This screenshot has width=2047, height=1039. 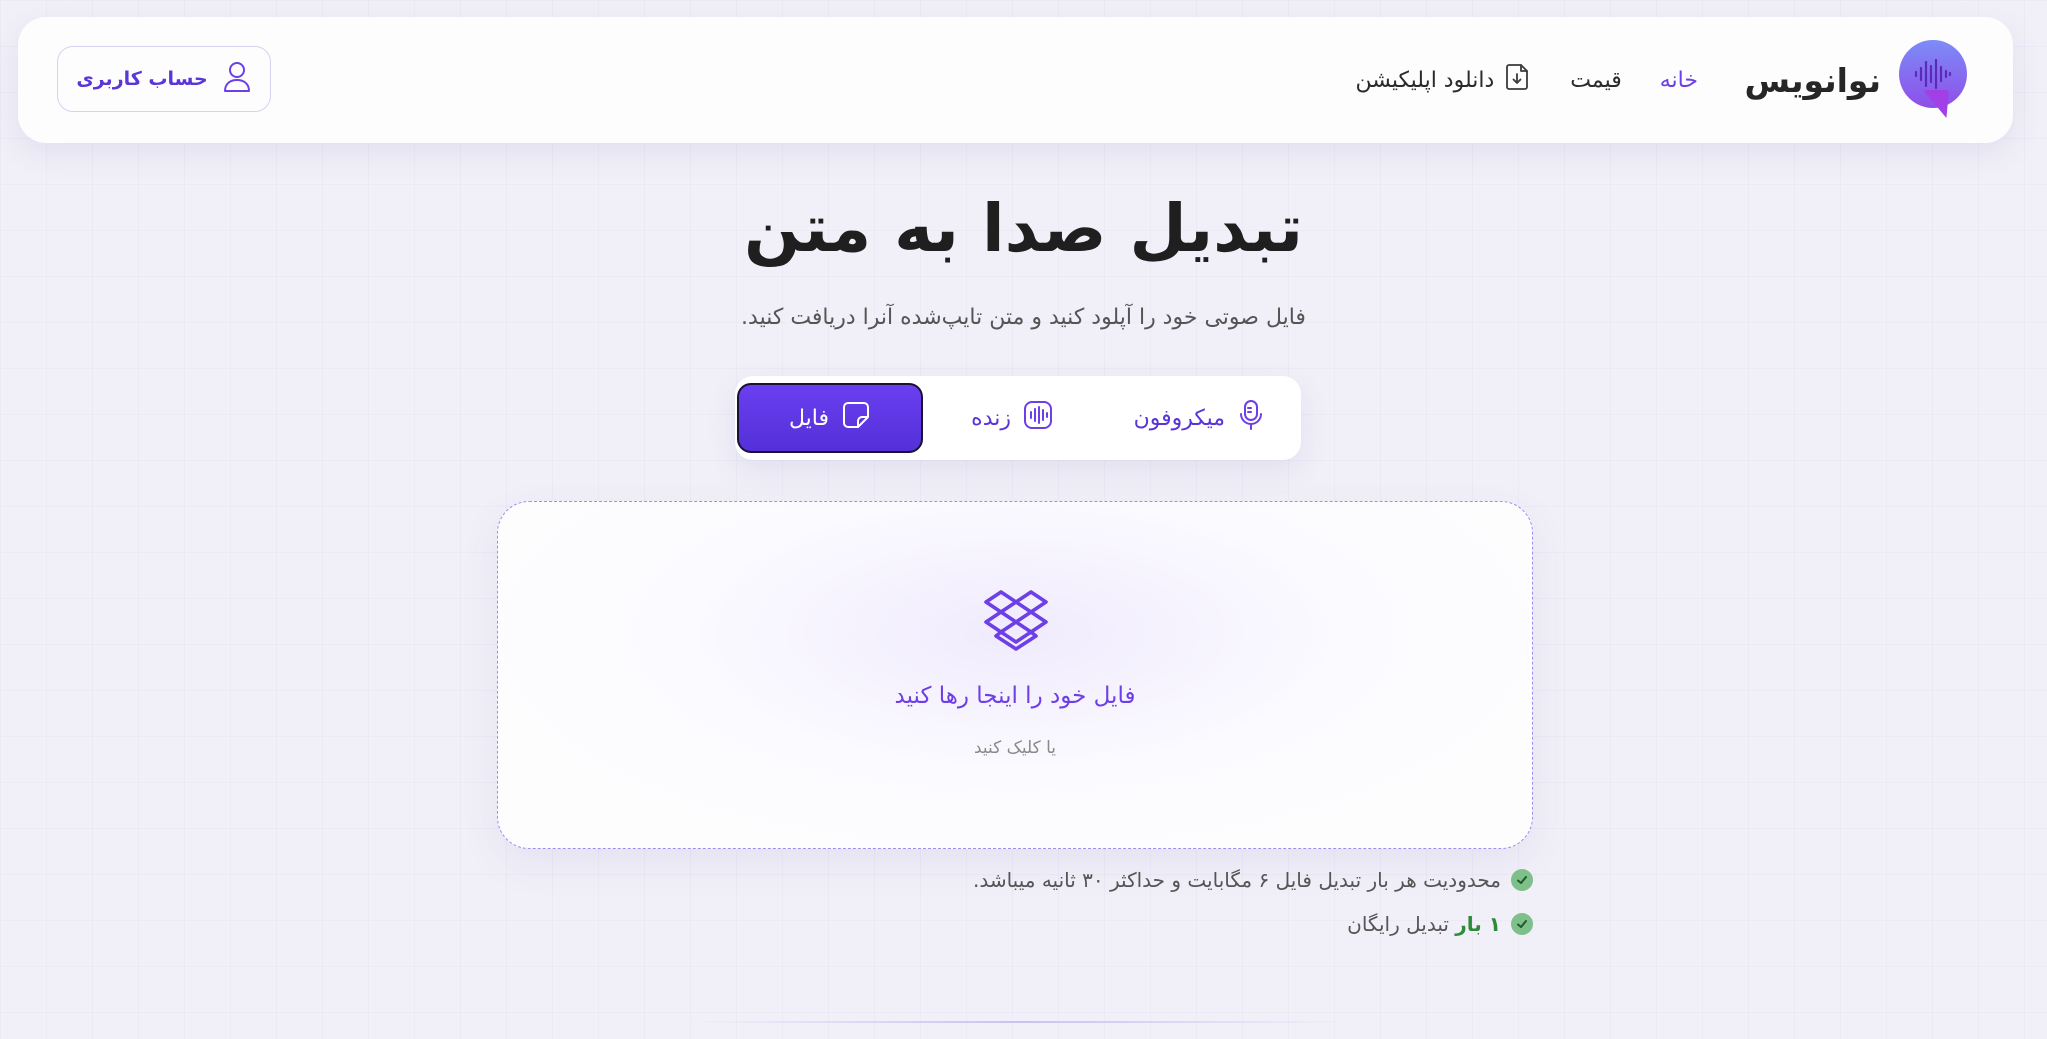 What do you see at coordinates (1012, 418) in the screenshot?
I see `tab-live: زنده` at bounding box center [1012, 418].